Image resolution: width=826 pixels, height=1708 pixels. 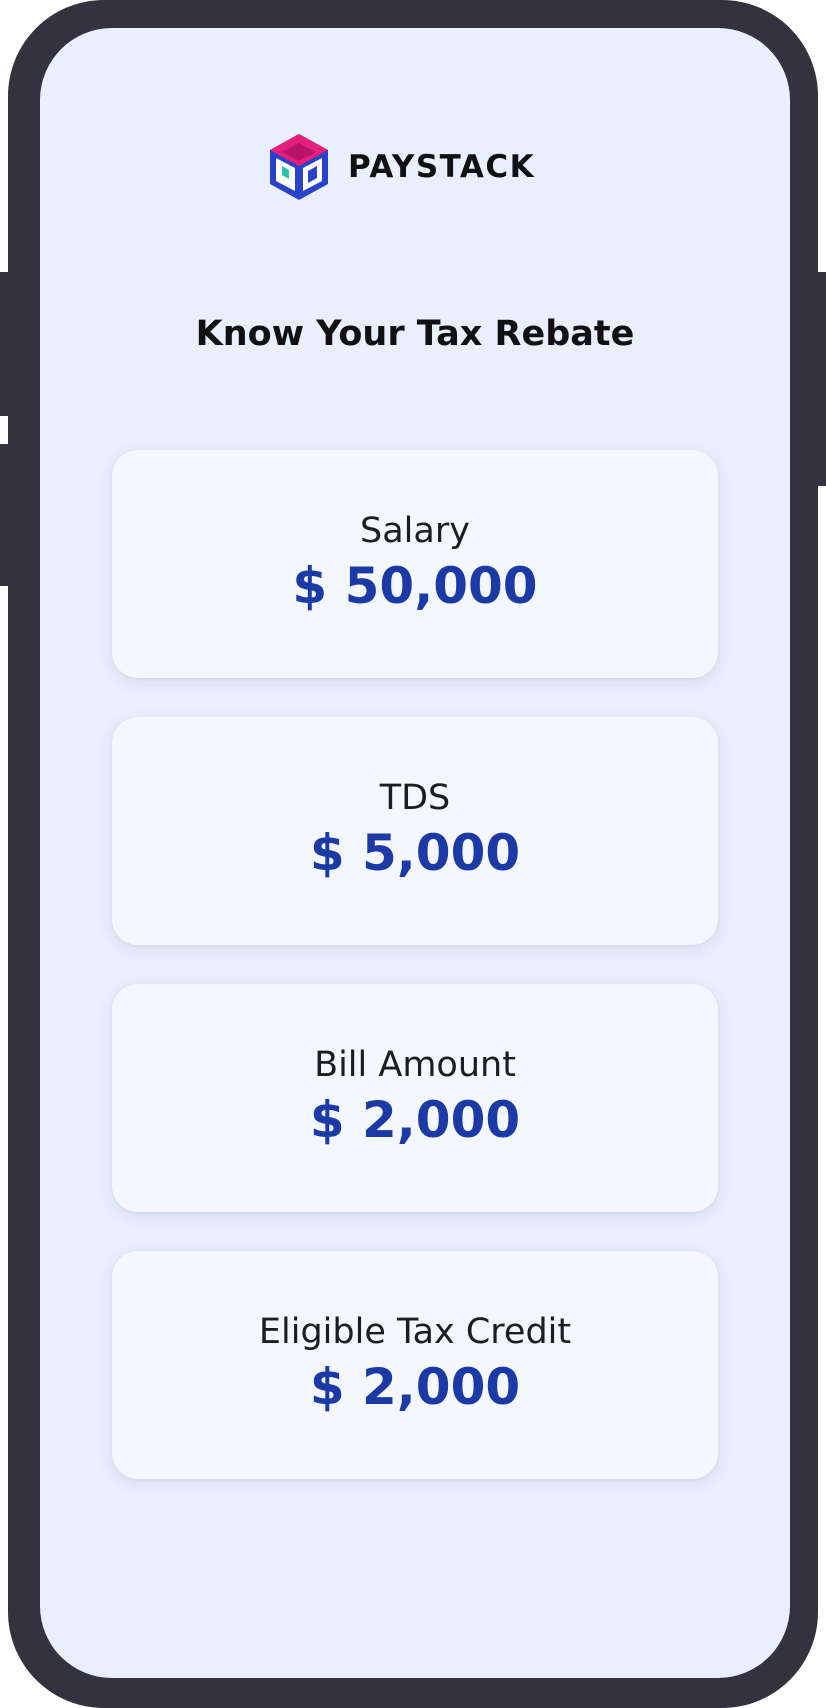 What do you see at coordinates (442, 167) in the screenshot?
I see `brand-name: PAYSTACK` at bounding box center [442, 167].